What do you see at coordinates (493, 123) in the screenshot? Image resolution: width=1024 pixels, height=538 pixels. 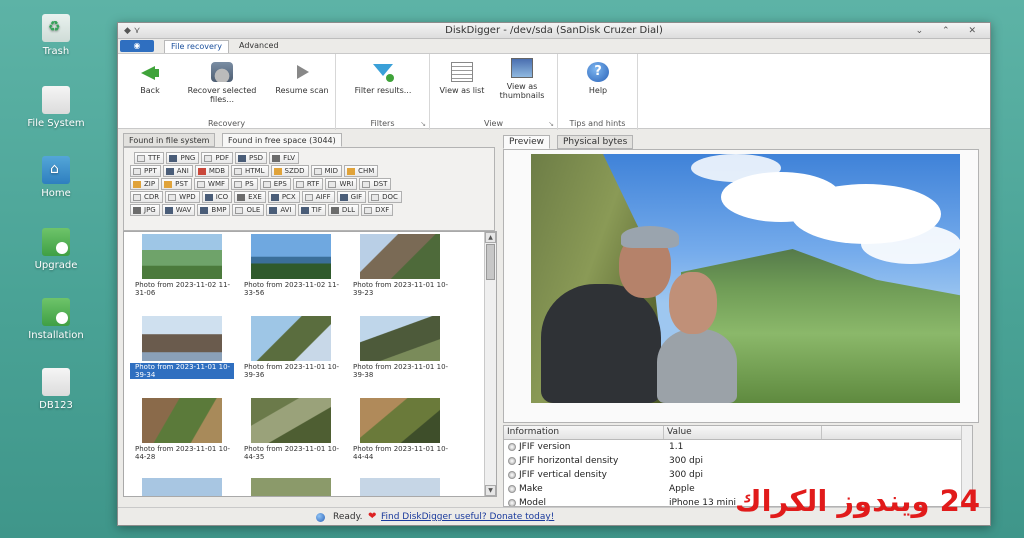 I see `ribbon-group-label: View` at bounding box center [493, 123].